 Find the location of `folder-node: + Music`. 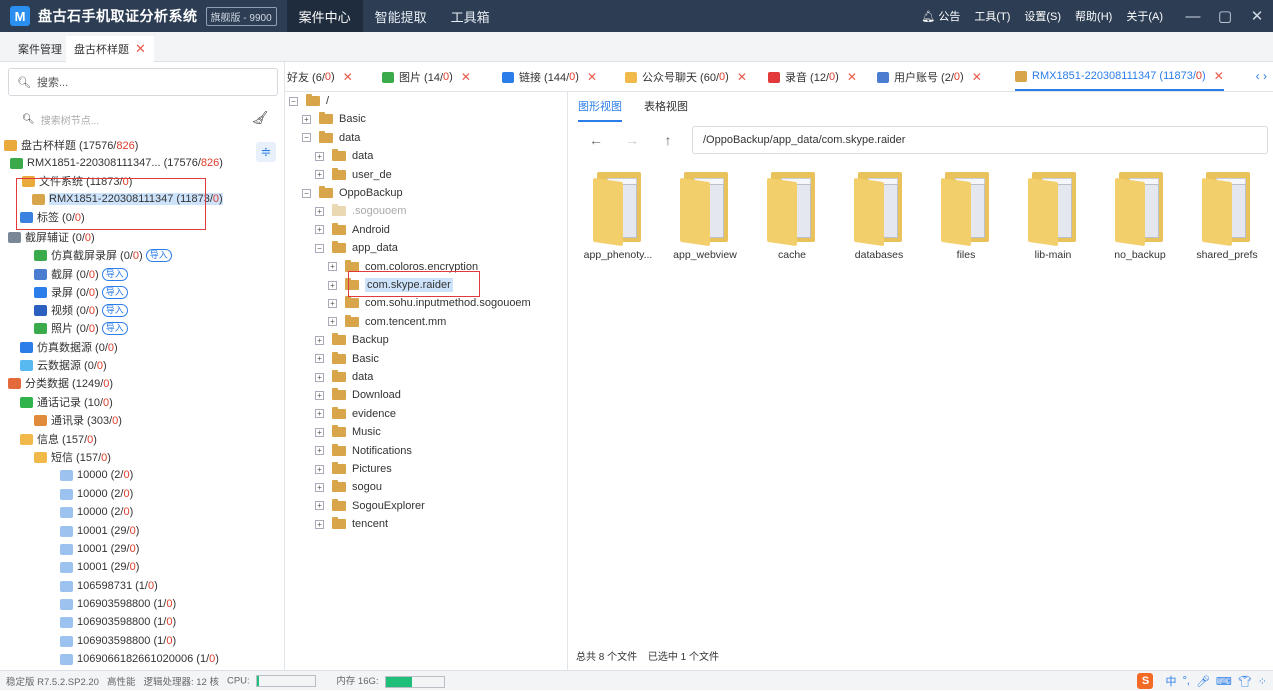

folder-node: + Music is located at coordinates (348, 432).